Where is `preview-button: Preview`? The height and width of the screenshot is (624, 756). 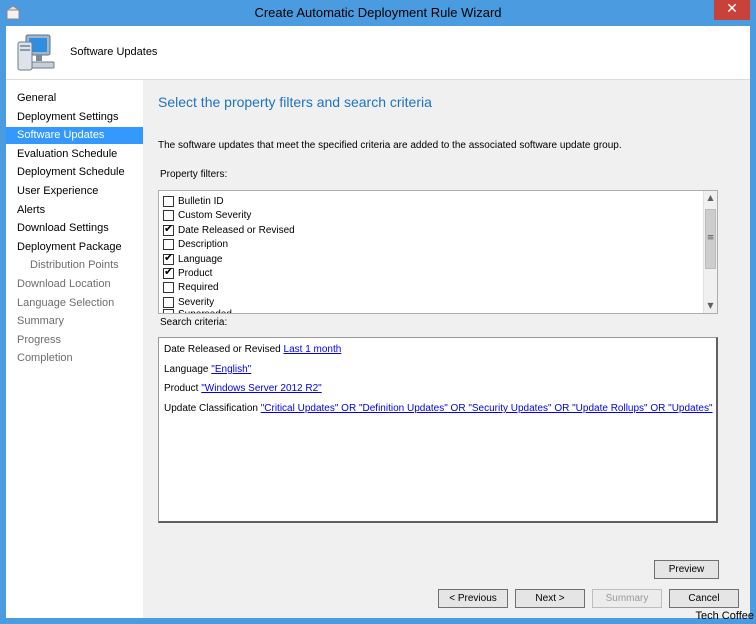
preview-button: Preview is located at coordinates (686, 569).